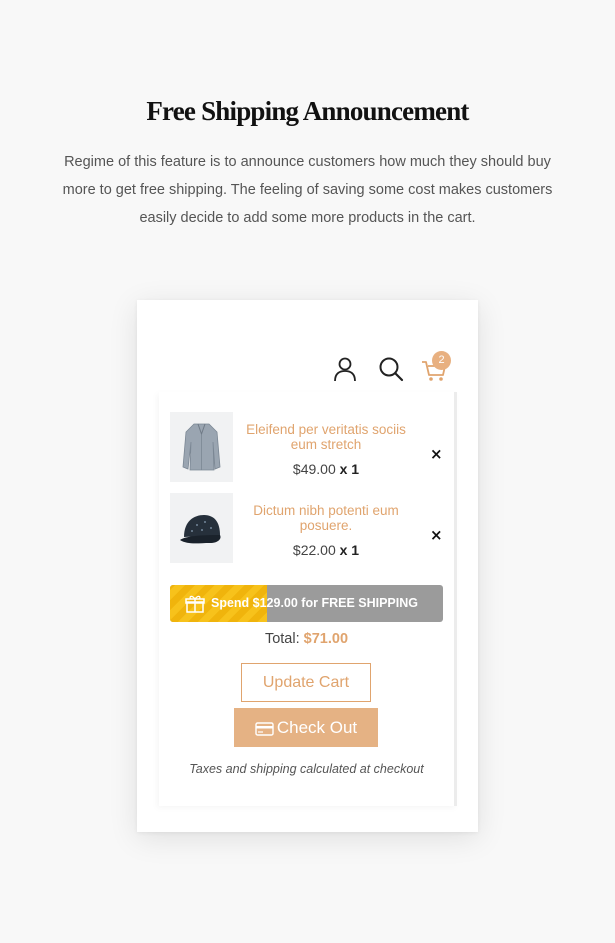  I want to click on cart-item-price-row: $49.00 x 1, so click(326, 469).